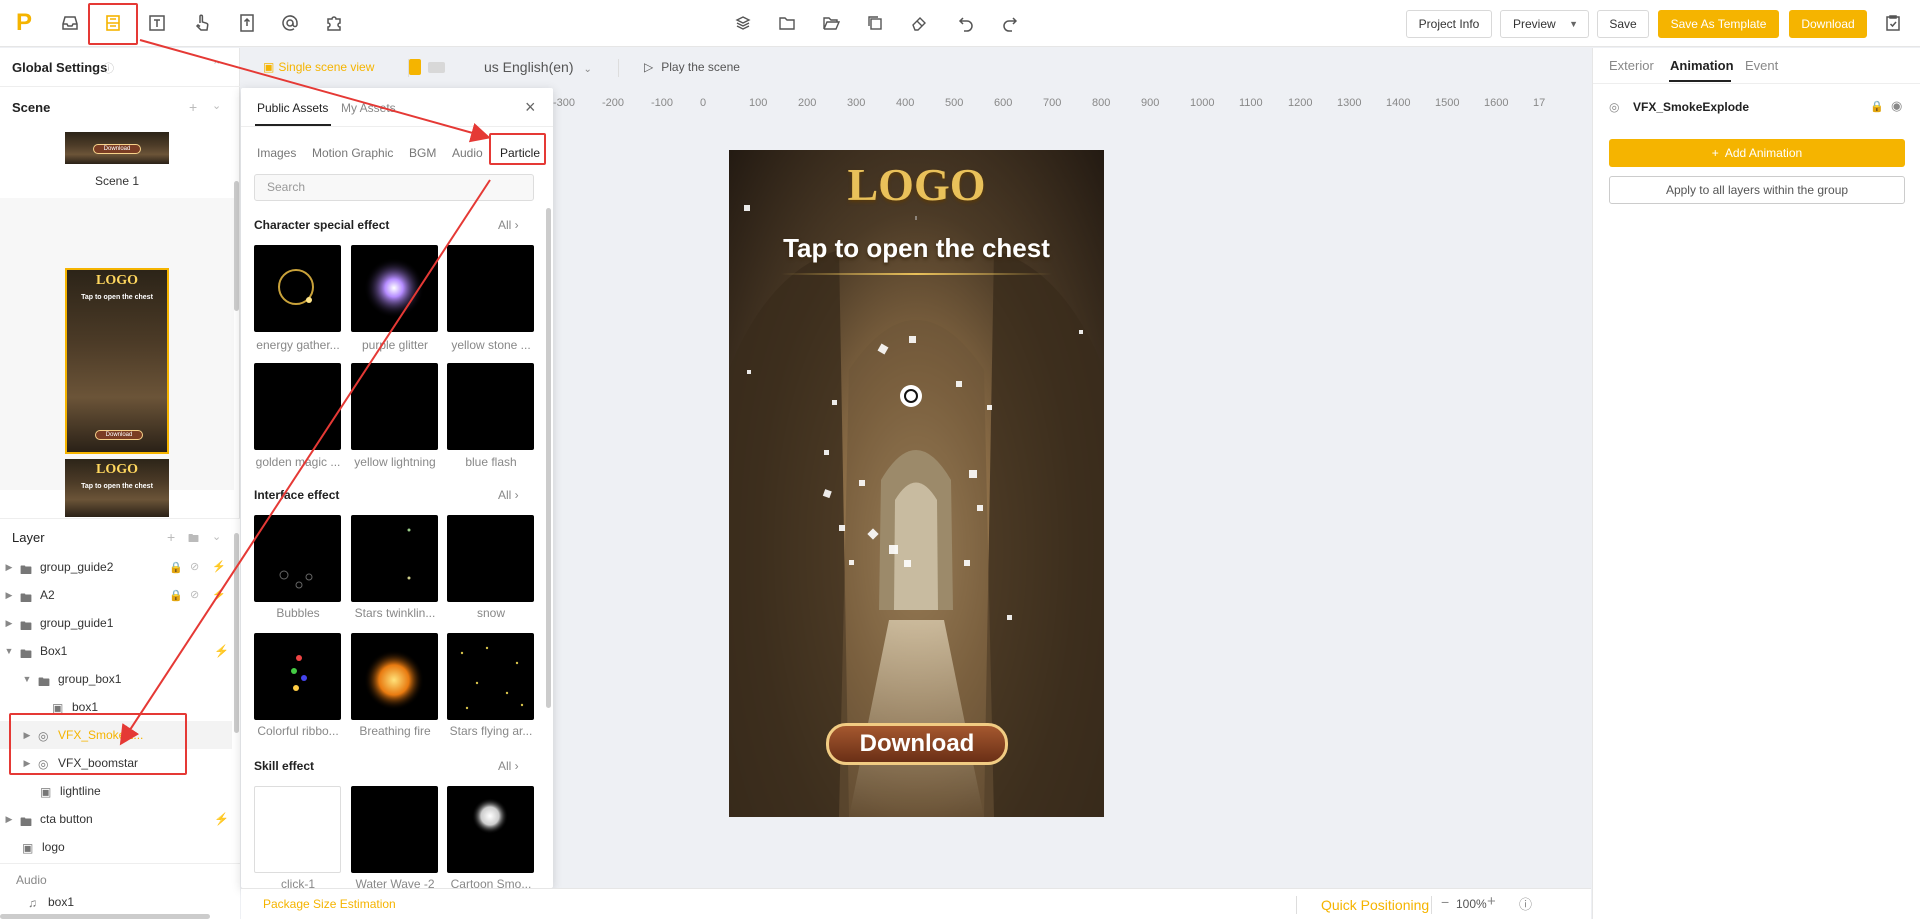 The height and width of the screenshot is (919, 1920). What do you see at coordinates (1491, 901) in the screenshot?
I see `zoom-in-icon: +` at bounding box center [1491, 901].